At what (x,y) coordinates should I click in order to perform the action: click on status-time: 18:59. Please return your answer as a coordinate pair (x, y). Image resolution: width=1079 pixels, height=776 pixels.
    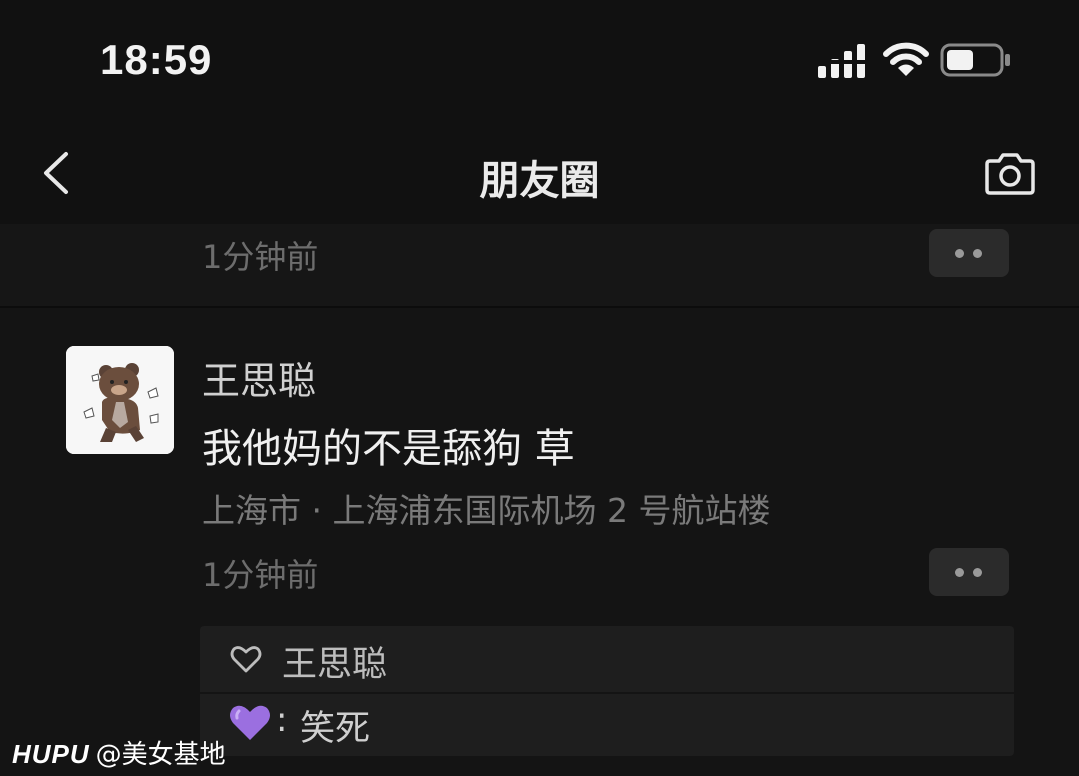
    Looking at the image, I should click on (156, 59).